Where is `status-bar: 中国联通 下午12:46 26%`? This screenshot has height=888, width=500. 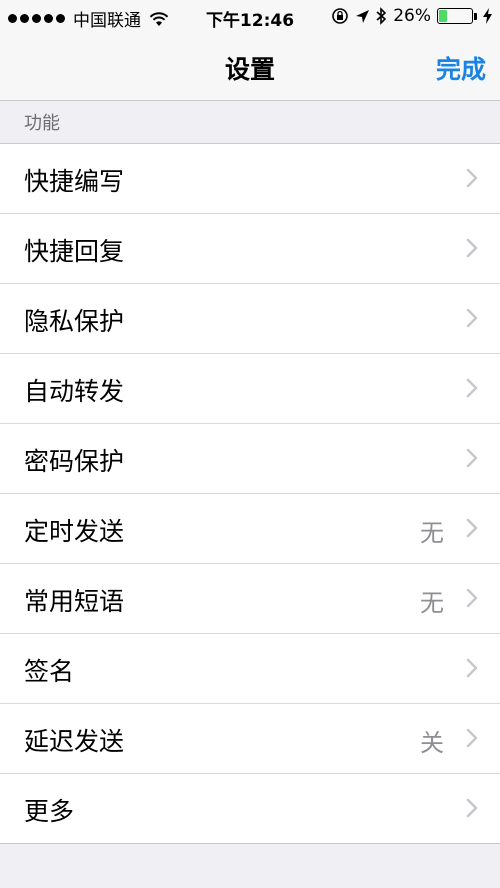
status-bar: 中国联通 下午12:46 26% is located at coordinates (250, 18).